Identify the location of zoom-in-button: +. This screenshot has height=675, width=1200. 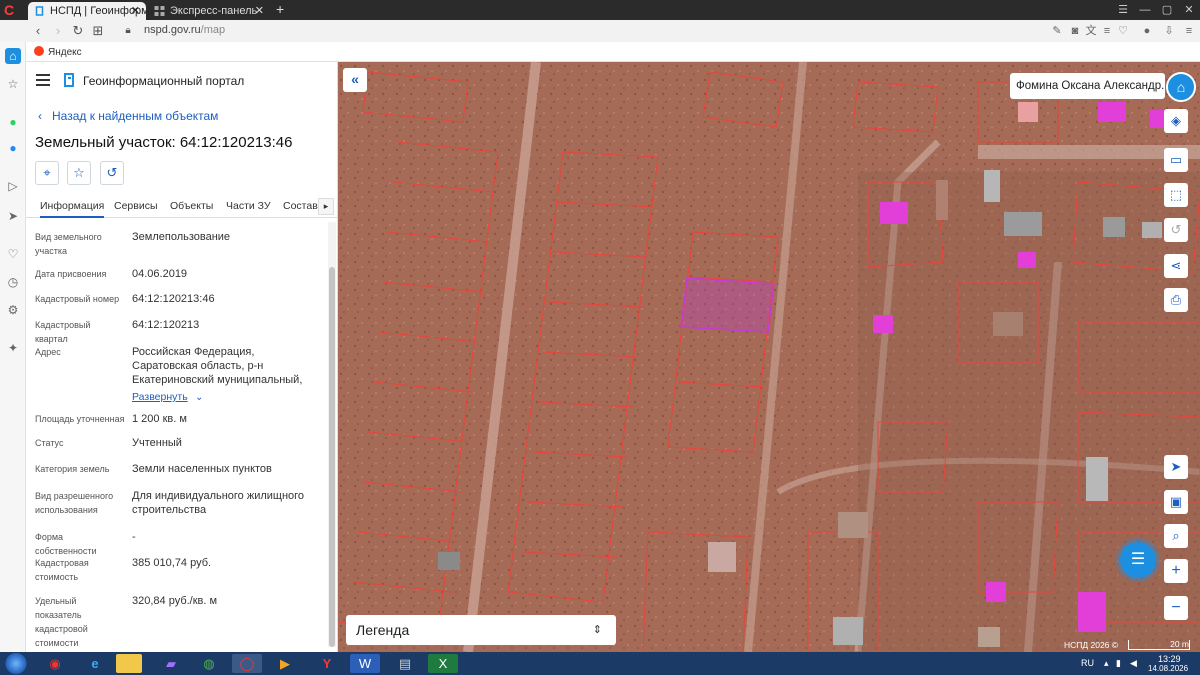
(1176, 571).